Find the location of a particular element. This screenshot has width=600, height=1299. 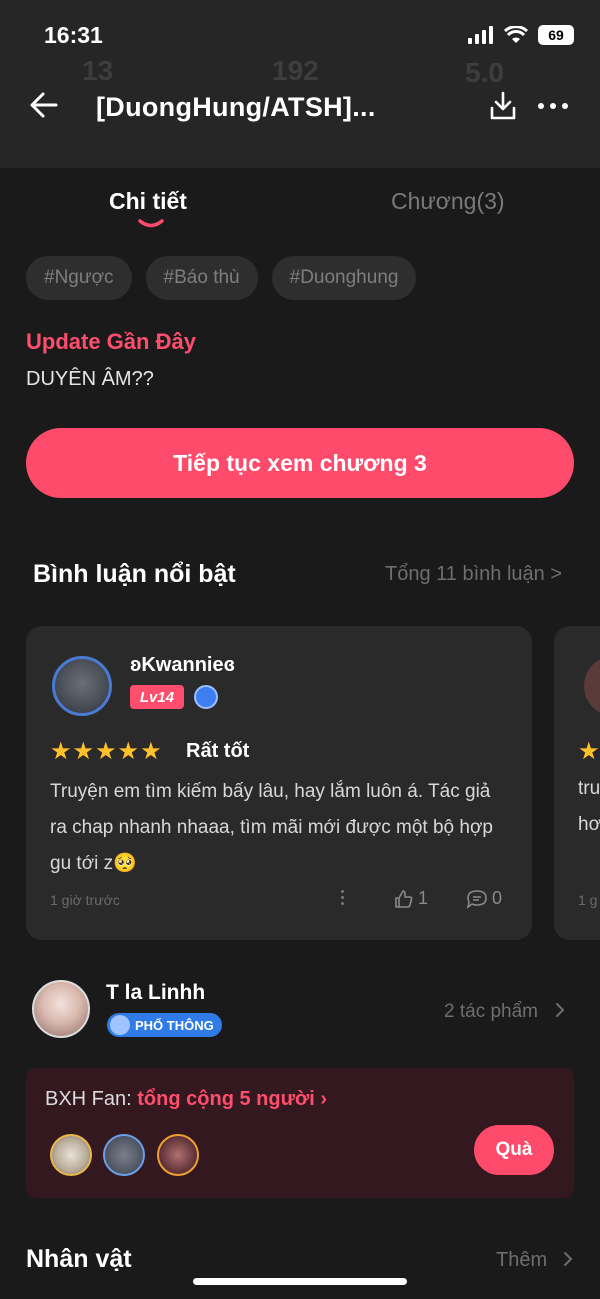

fan-ranking-box: BXH Fan: tổng cộng 5 người › Quà is located at coordinates (300, 1133).